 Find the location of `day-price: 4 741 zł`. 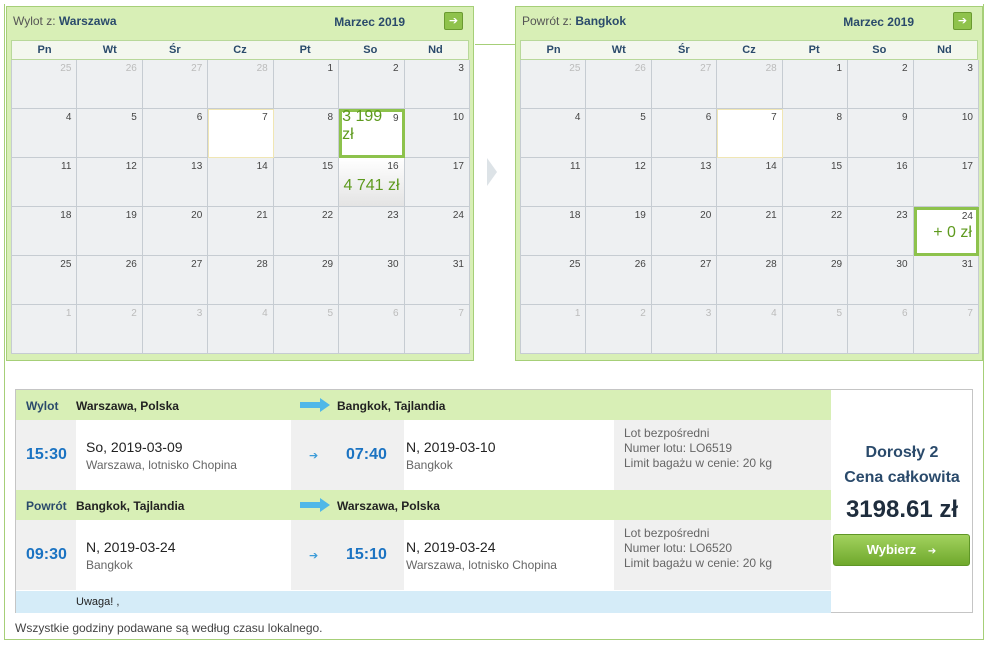

day-price: 4 741 zł is located at coordinates (371, 185).